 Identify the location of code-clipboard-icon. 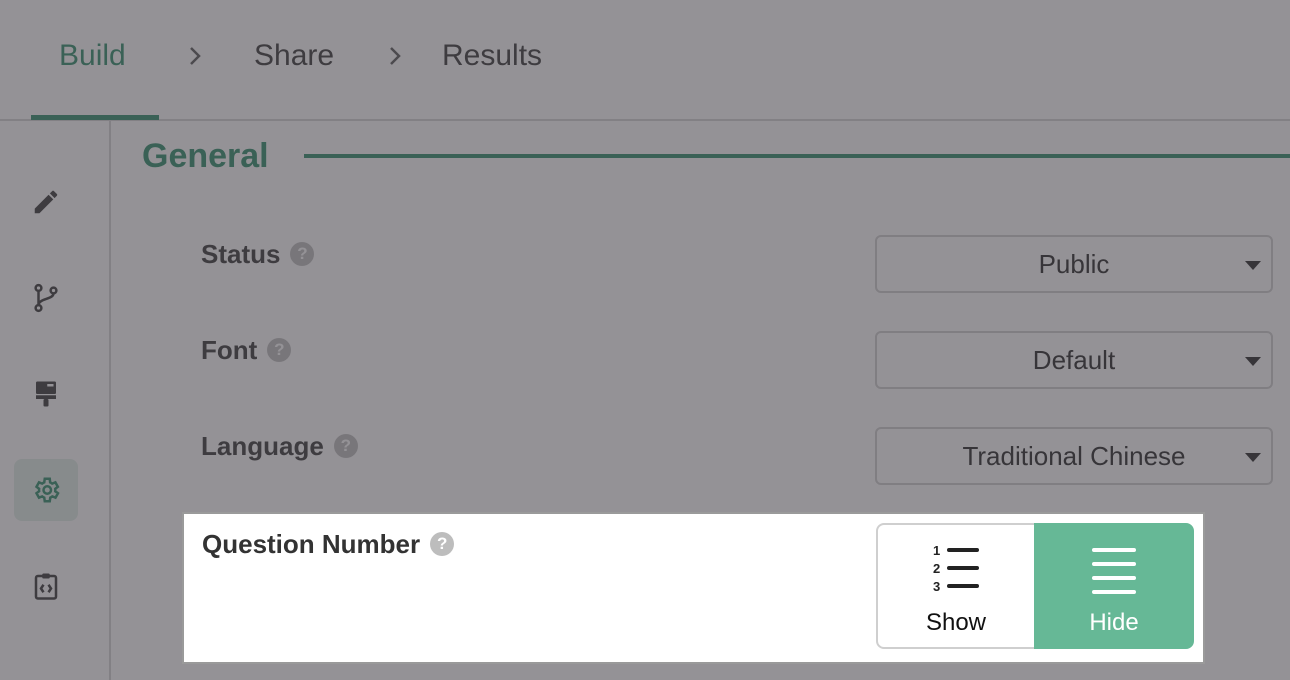
(46, 586).